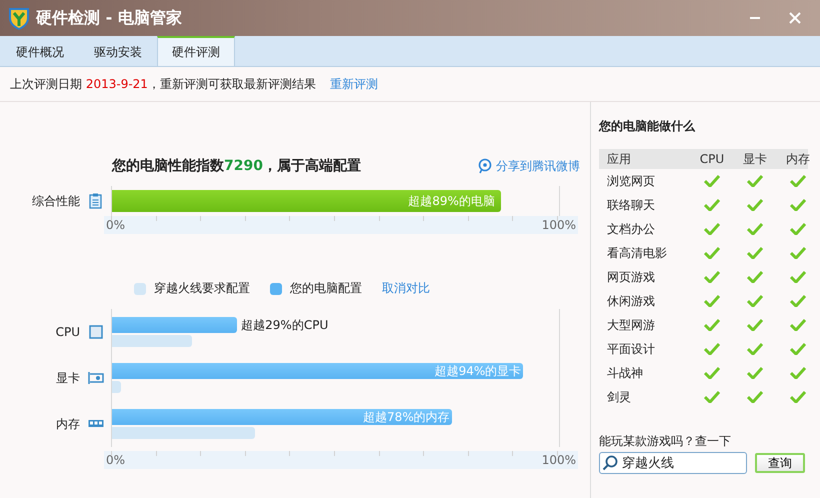  Describe the element at coordinates (631, 181) in the screenshot. I see `app-name-cell-text: 浏览网页` at that location.